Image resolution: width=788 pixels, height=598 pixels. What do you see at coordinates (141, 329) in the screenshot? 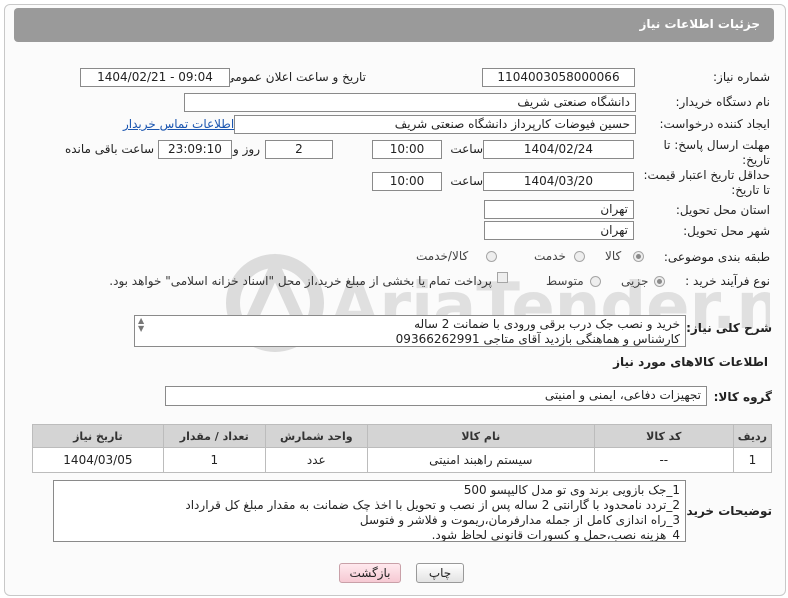
I see `scroll-down-icon: ▼` at bounding box center [141, 329].